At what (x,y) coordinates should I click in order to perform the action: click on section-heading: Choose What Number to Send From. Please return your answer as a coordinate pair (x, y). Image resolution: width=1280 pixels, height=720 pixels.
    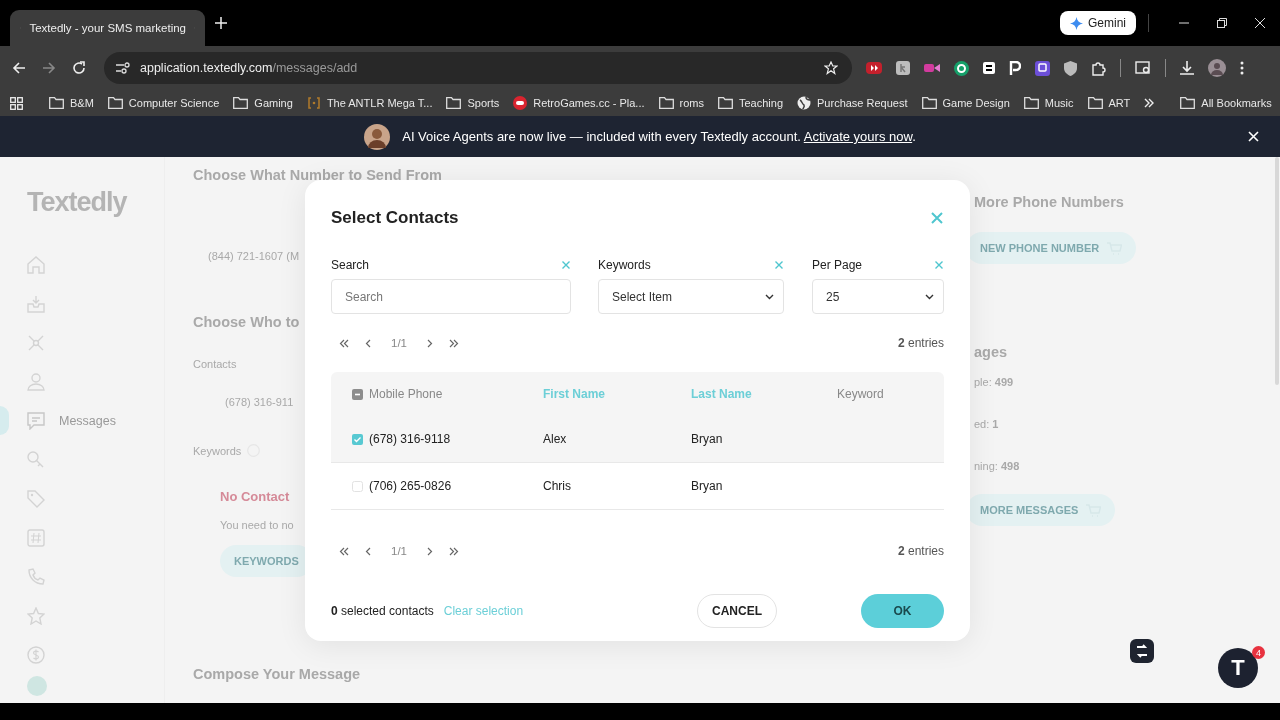
    Looking at the image, I should click on (317, 175).